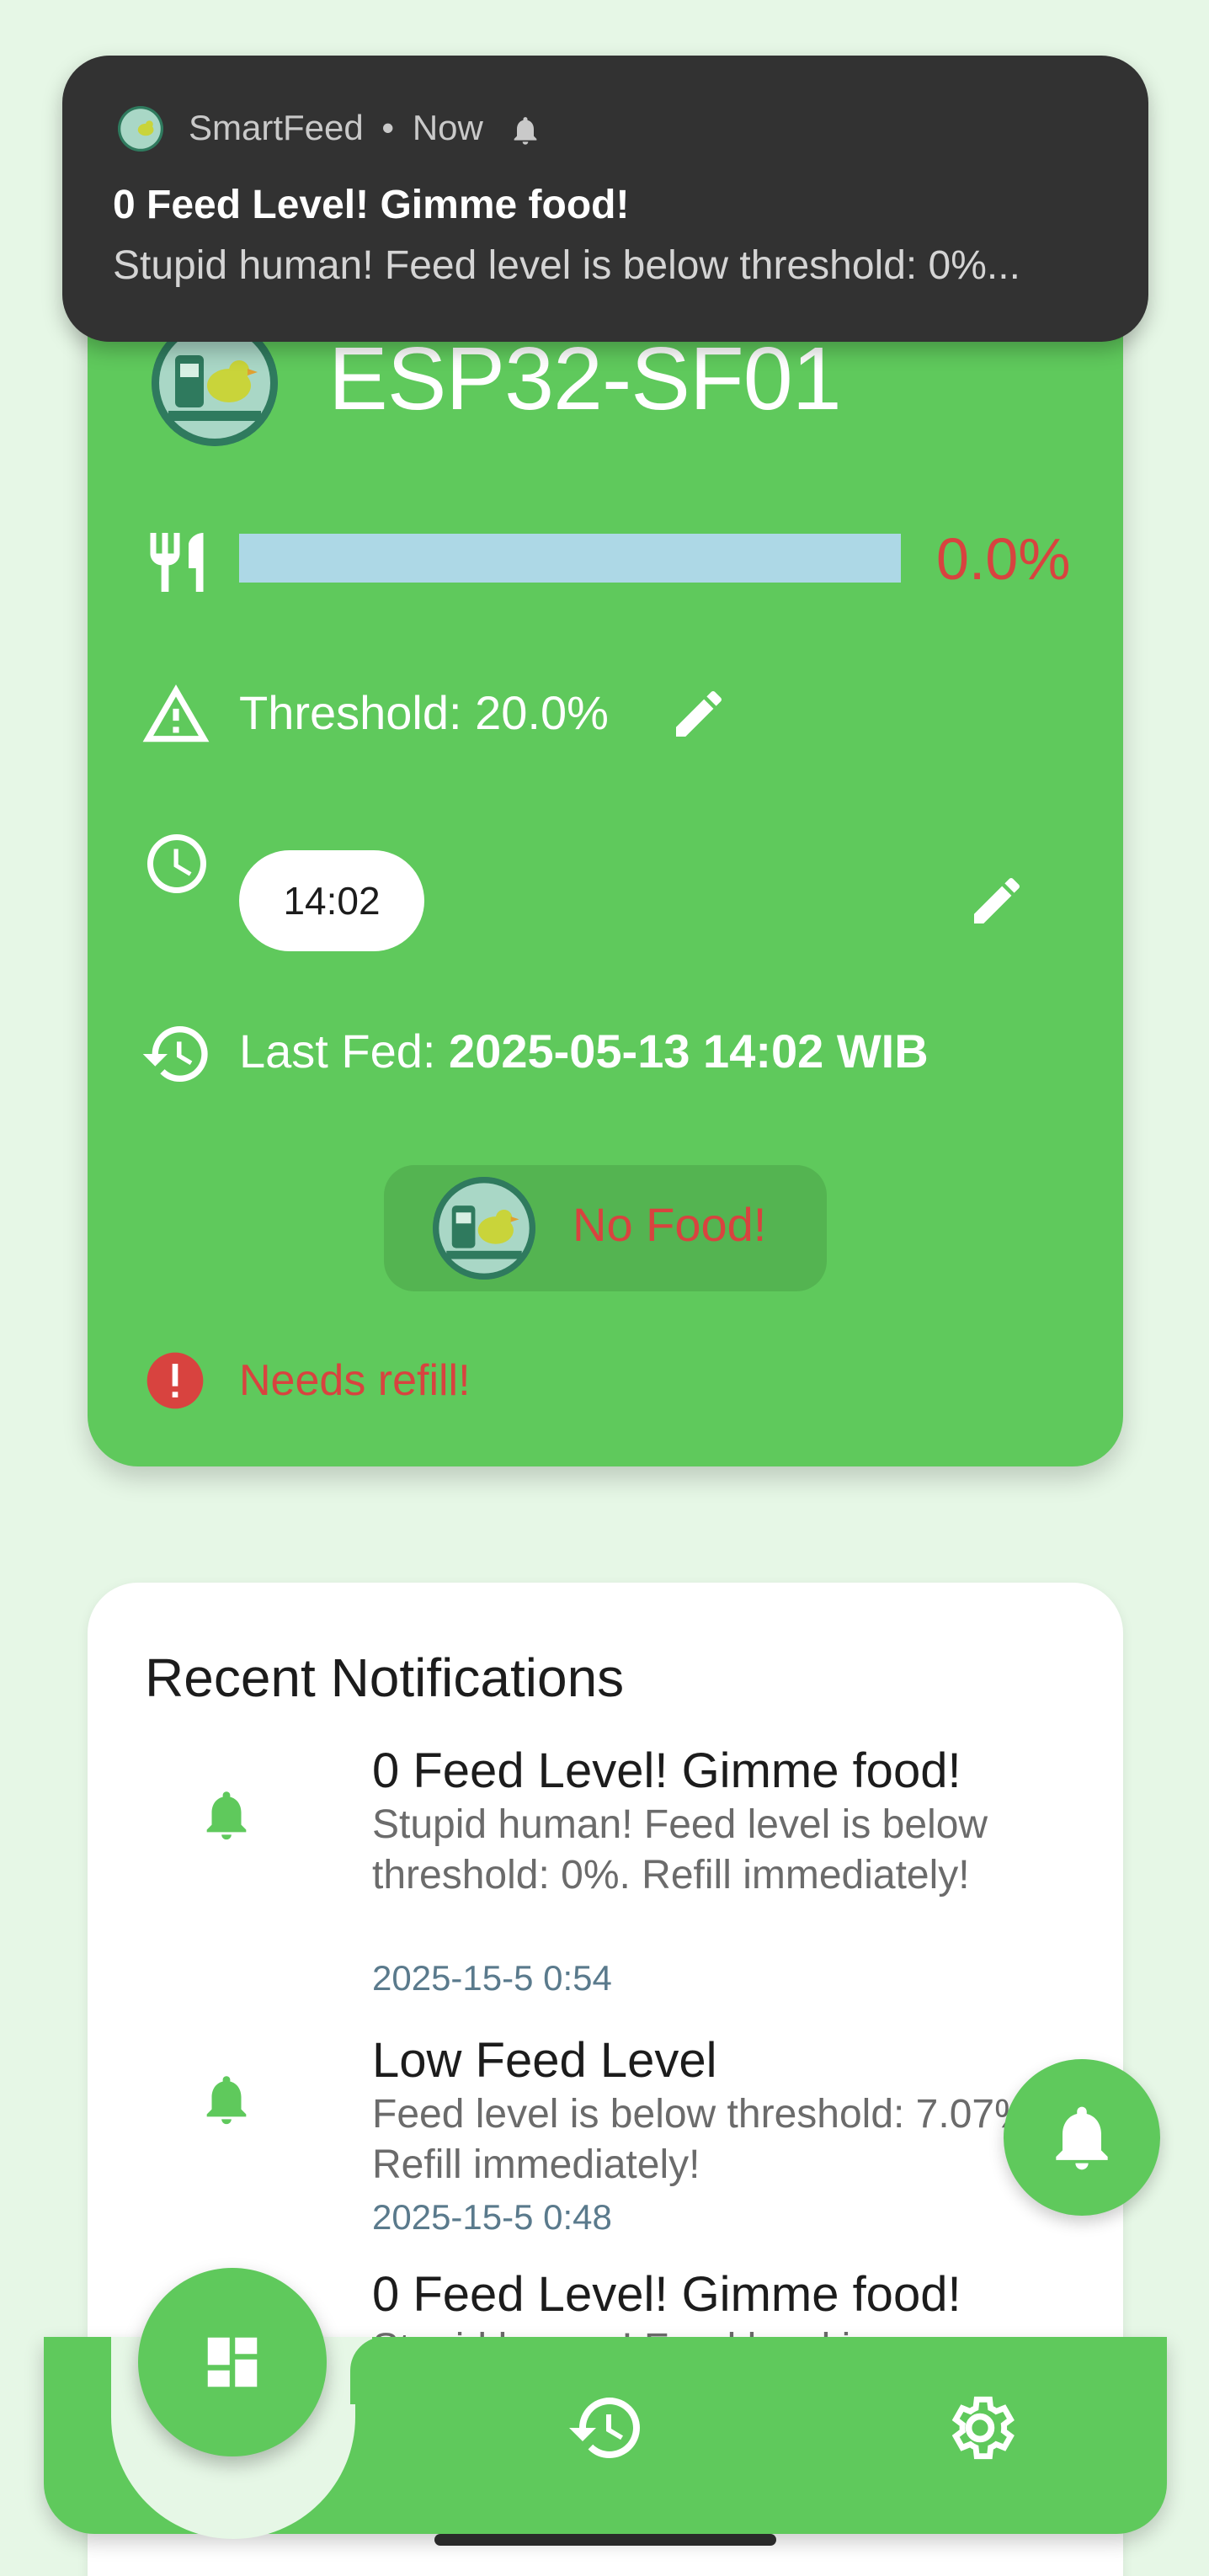 Image resolution: width=1209 pixels, height=2576 pixels. What do you see at coordinates (366, 128) in the screenshot?
I see `toast-meta: SmartFeed • Now` at bounding box center [366, 128].